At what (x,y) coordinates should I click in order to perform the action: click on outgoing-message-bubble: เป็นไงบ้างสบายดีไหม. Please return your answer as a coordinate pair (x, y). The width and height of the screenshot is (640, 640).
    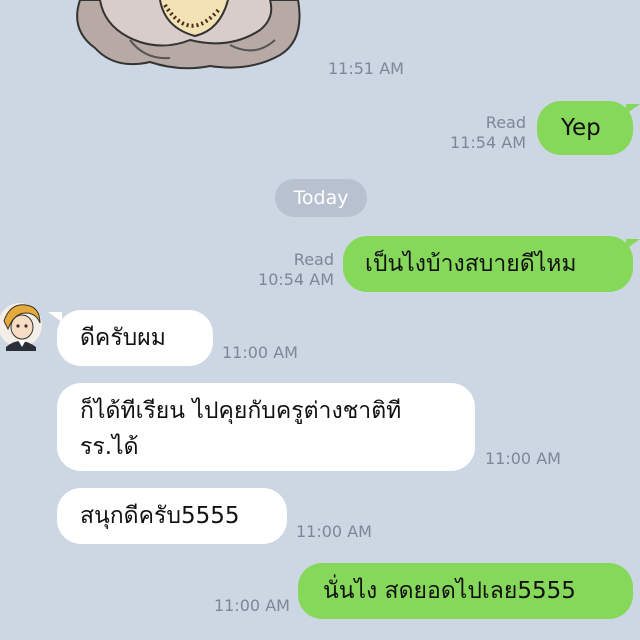
    Looking at the image, I should click on (488, 264).